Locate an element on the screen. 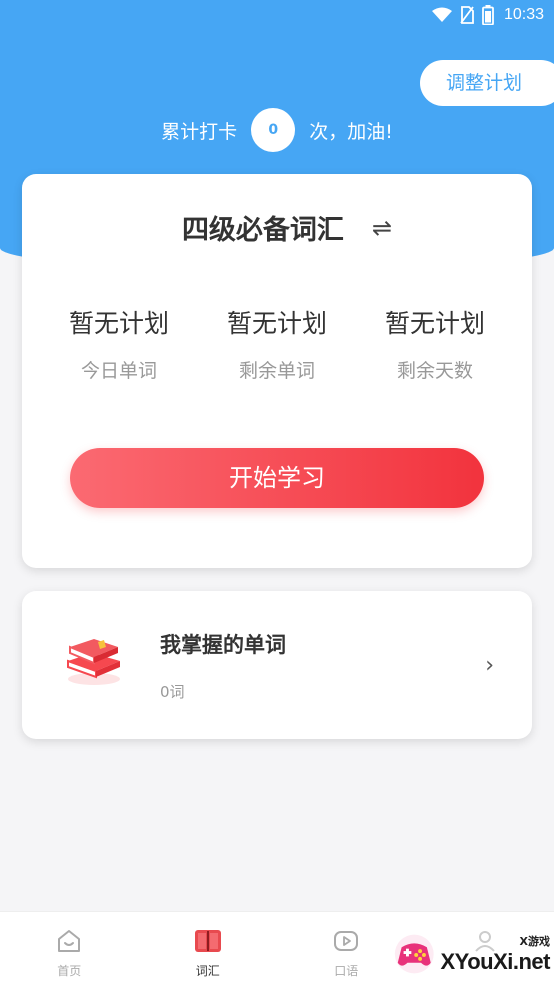 Image resolution: width=554 pixels, height=986 pixels. watermark-domain: XYouXi.net is located at coordinates (495, 961).